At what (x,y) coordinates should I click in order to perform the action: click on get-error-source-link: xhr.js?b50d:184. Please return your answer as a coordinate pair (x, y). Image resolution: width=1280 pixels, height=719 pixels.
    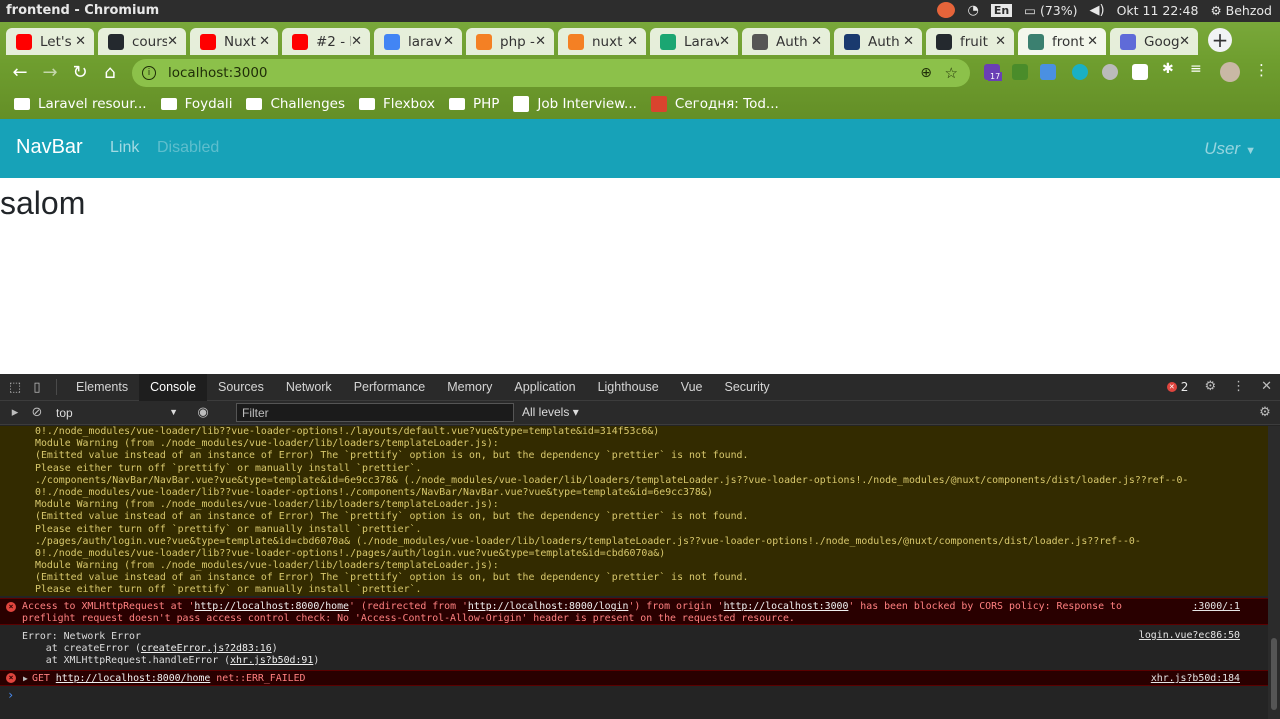
    Looking at the image, I should click on (1195, 679).